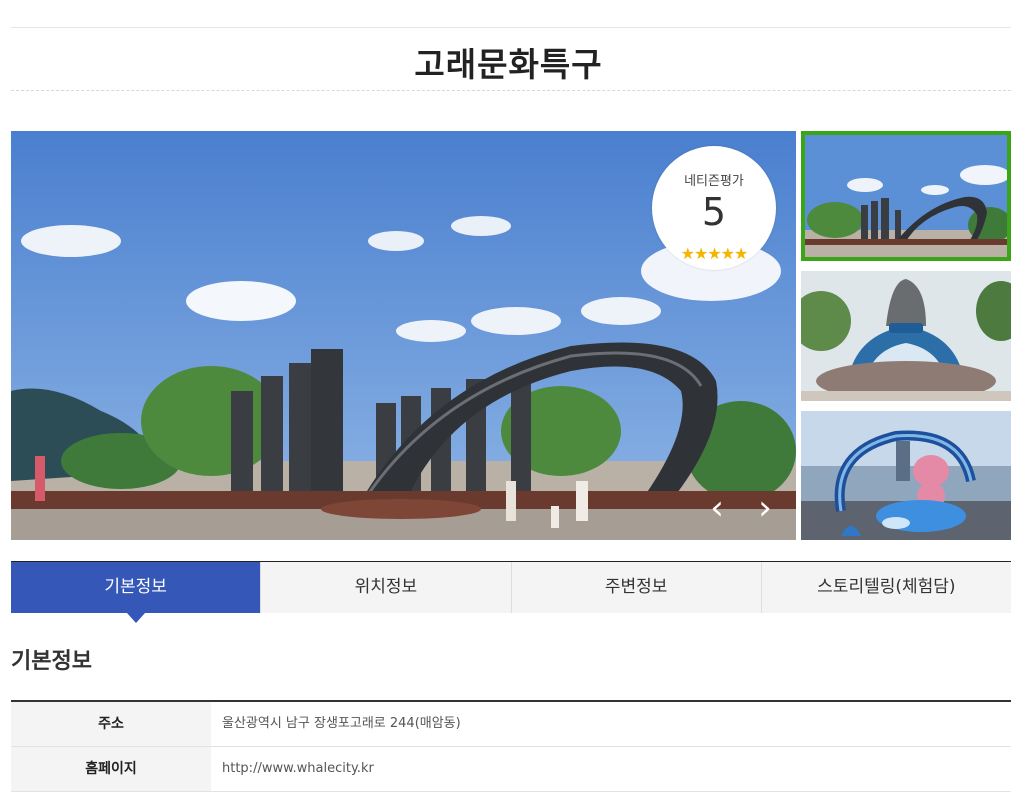 Image resolution: width=1017 pixels, height=795 pixels. What do you see at coordinates (714, 253) in the screenshot?
I see `rating-stars-icon: ★★★★★` at bounding box center [714, 253].